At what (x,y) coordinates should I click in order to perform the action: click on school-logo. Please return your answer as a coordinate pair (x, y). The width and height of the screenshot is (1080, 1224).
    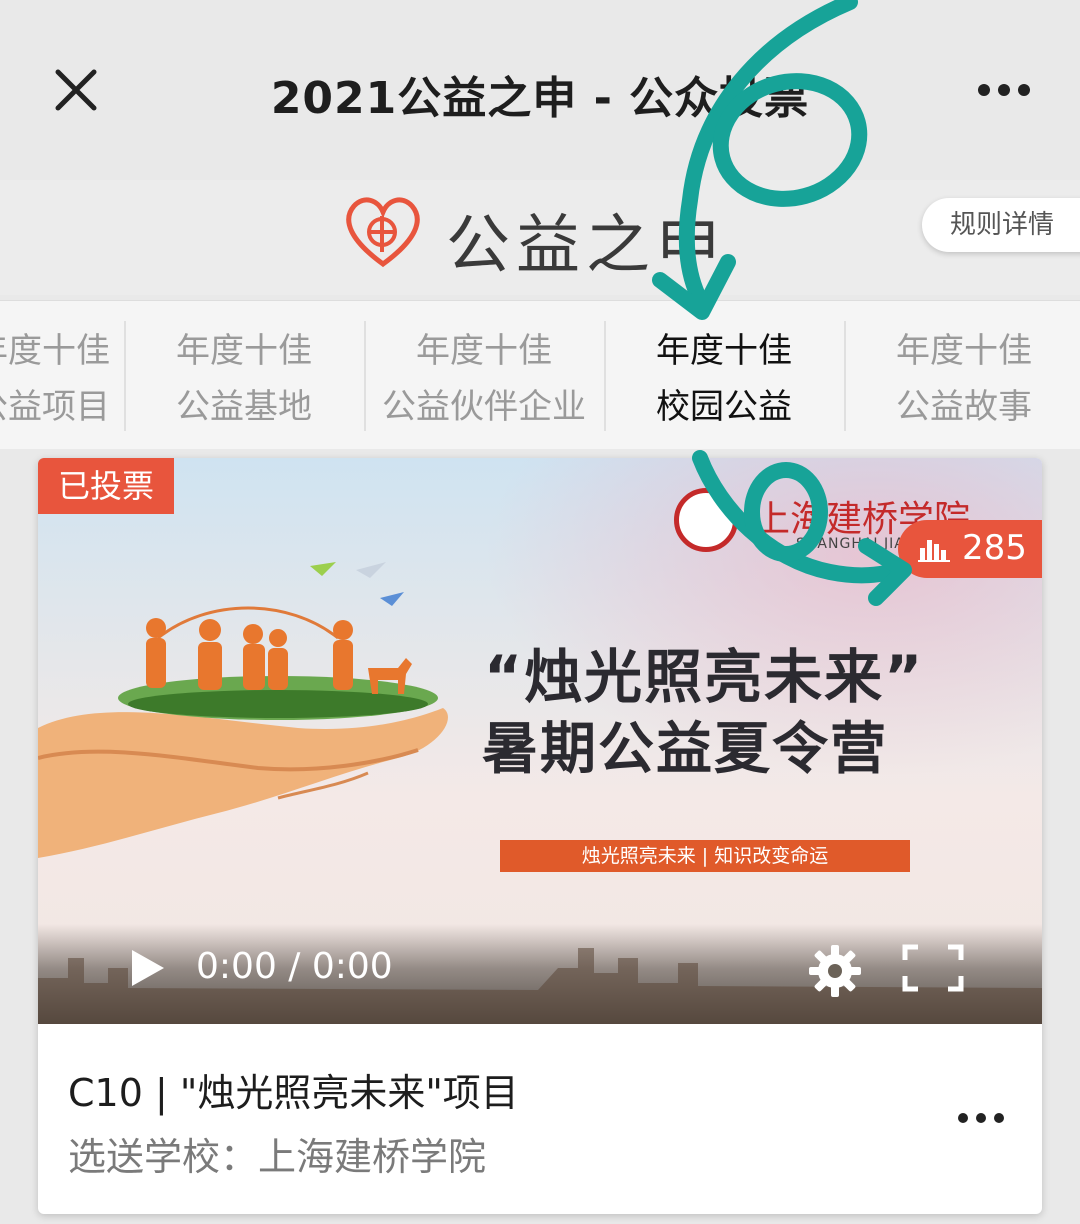
    Looking at the image, I should click on (706, 520).